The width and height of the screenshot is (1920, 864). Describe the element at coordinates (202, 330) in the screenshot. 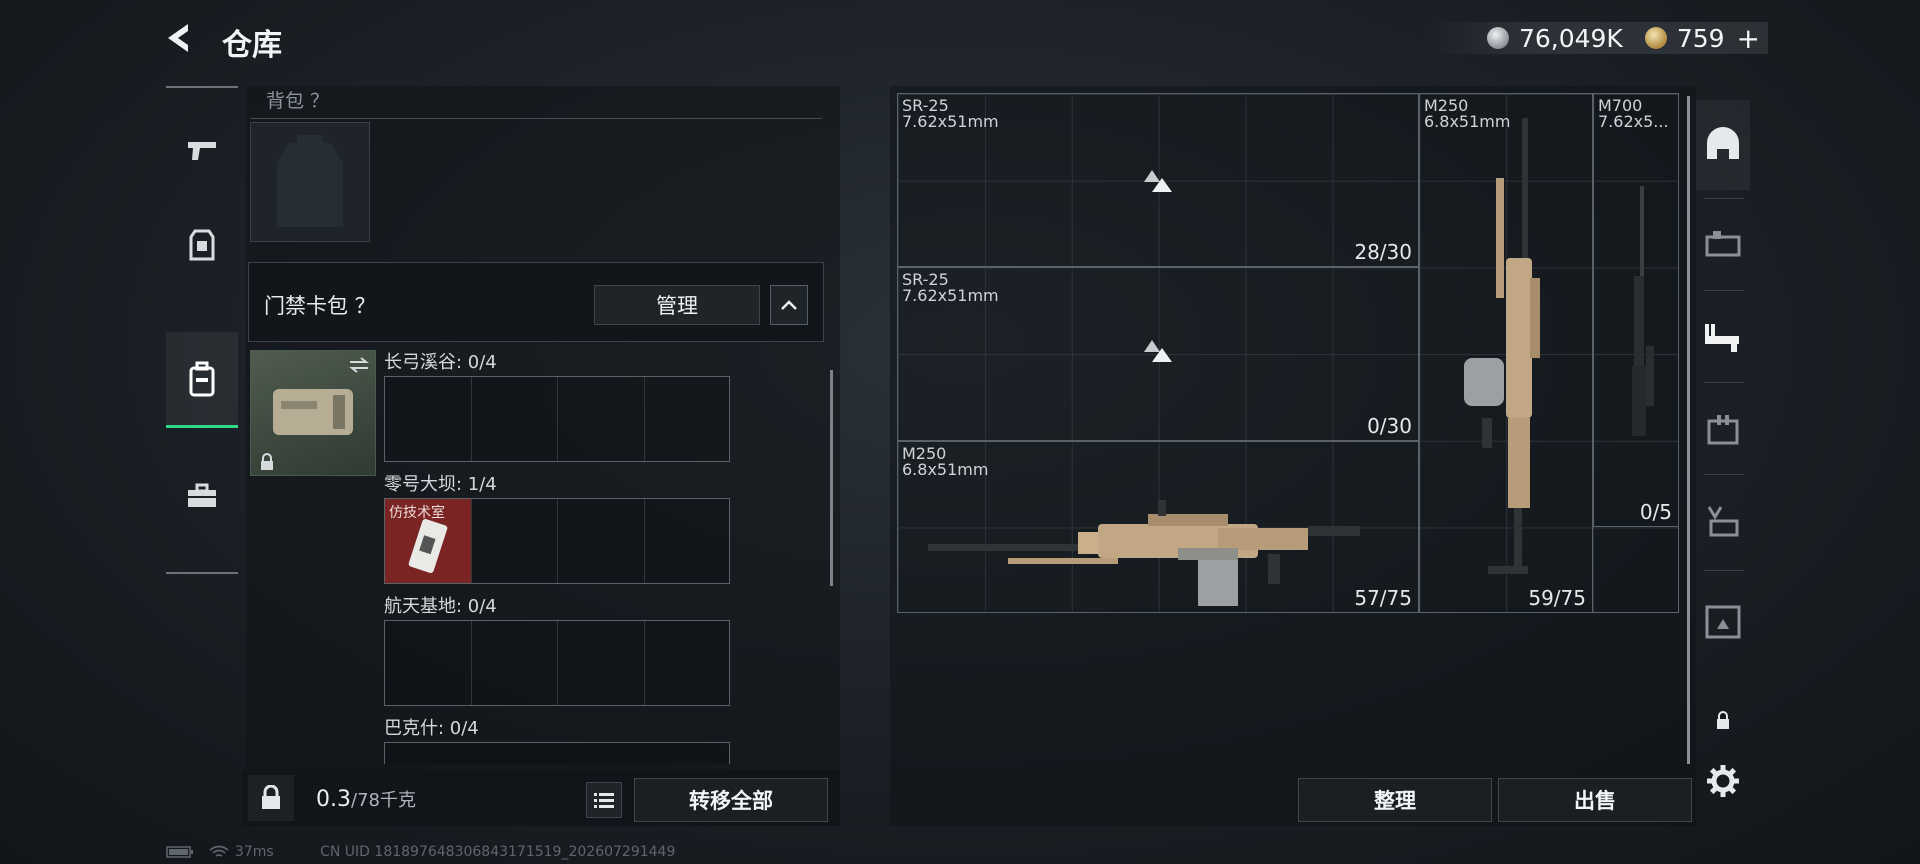

I see `category-rail` at that location.